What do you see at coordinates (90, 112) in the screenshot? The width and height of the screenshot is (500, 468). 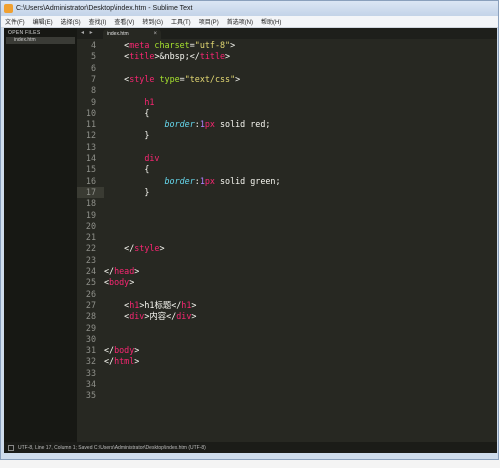 I see `line-number: 10` at bounding box center [90, 112].